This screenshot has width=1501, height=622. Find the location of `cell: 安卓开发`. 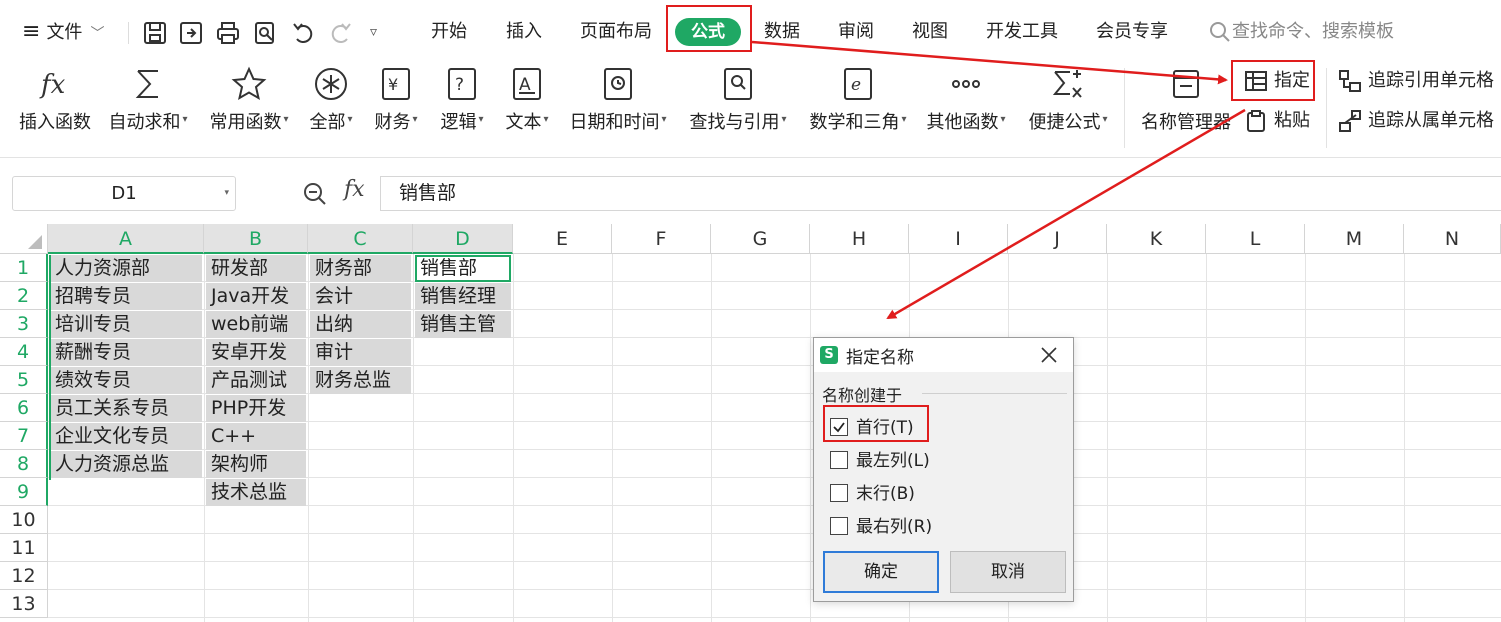

cell: 安卓开发 is located at coordinates (256, 352).